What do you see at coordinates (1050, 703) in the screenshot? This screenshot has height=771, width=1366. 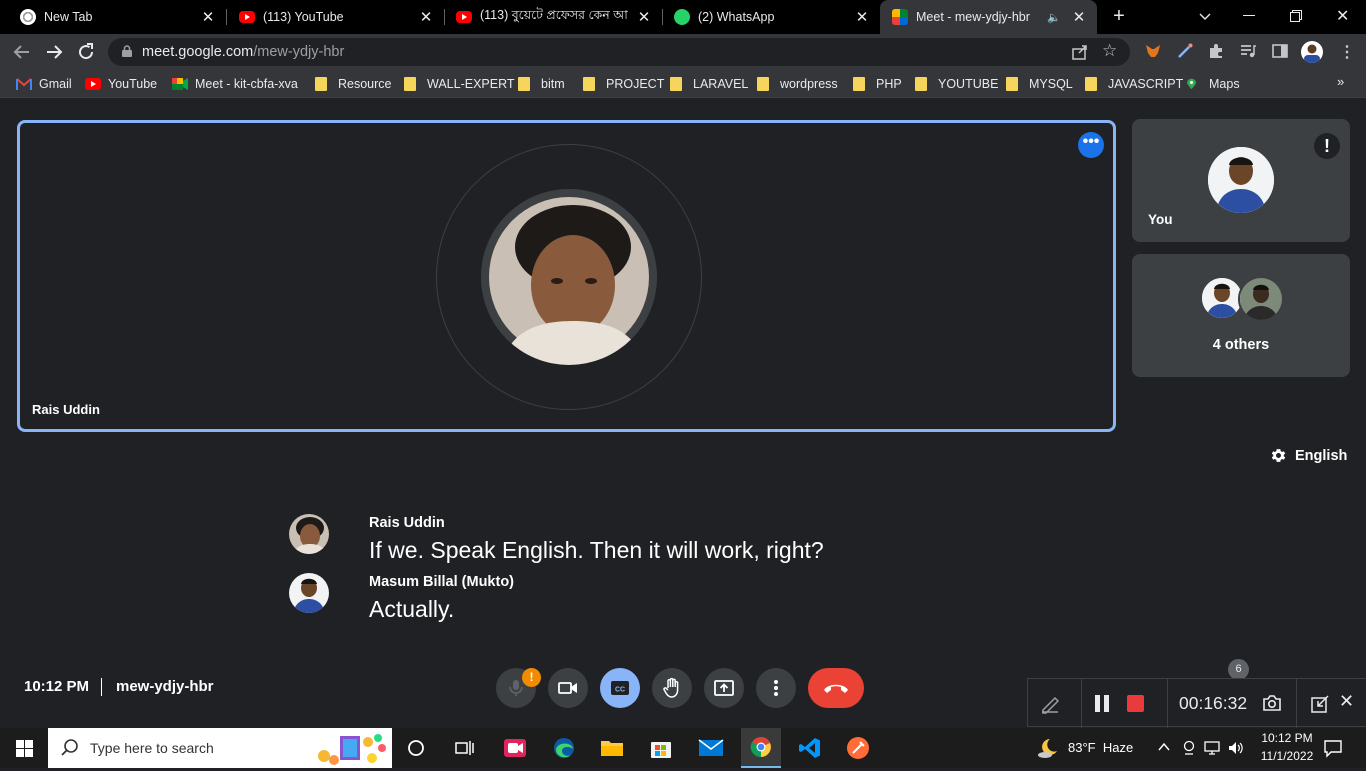 I see `pen-icon` at bounding box center [1050, 703].